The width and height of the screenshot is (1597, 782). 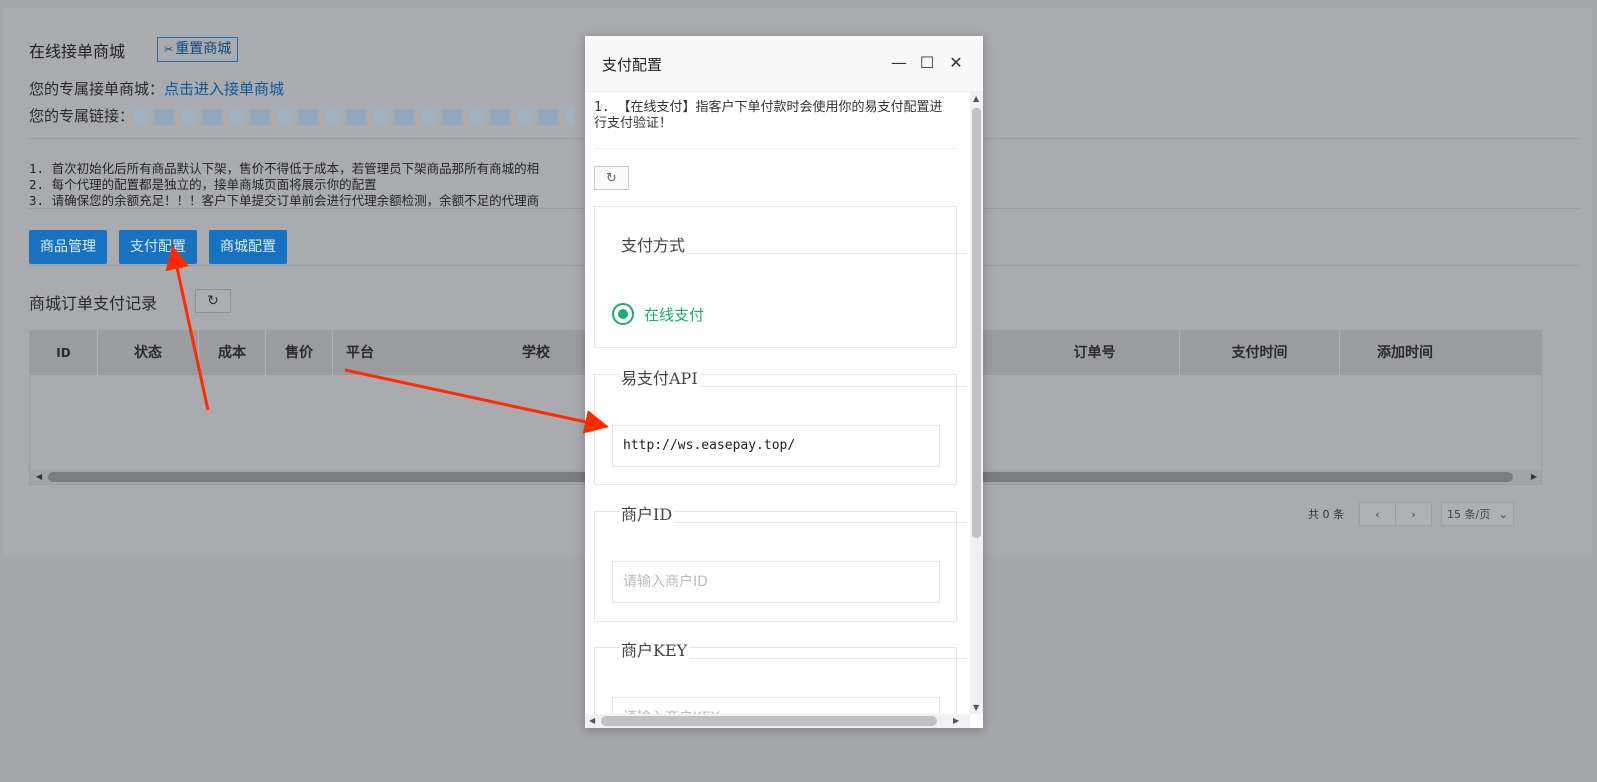 I want to click on col-price: 售价, so click(x=299, y=353).